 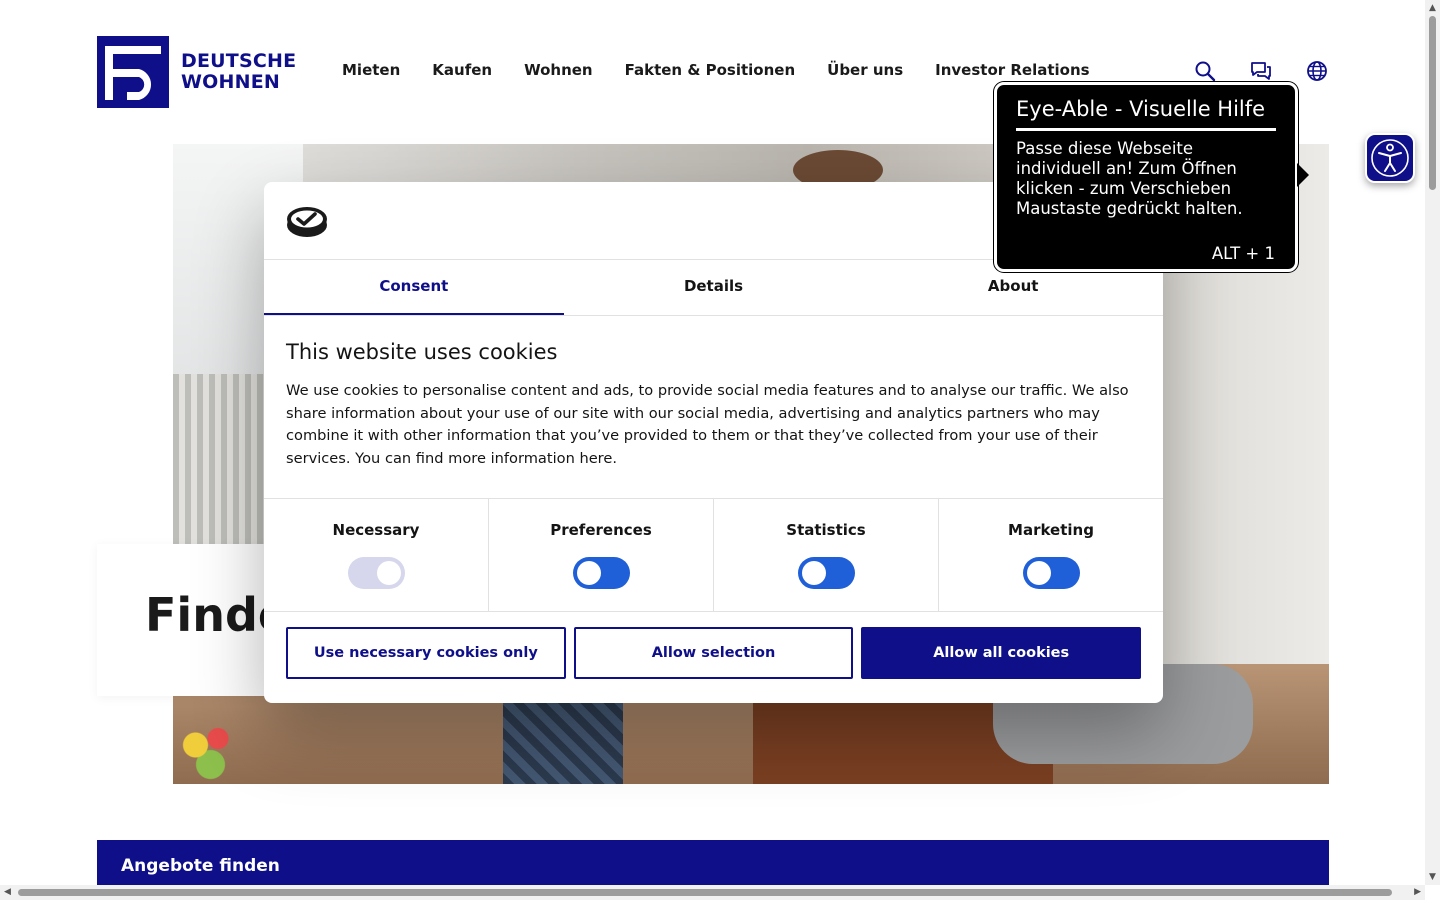 I want to click on category-statistics-label: Statistics, so click(x=826, y=530).